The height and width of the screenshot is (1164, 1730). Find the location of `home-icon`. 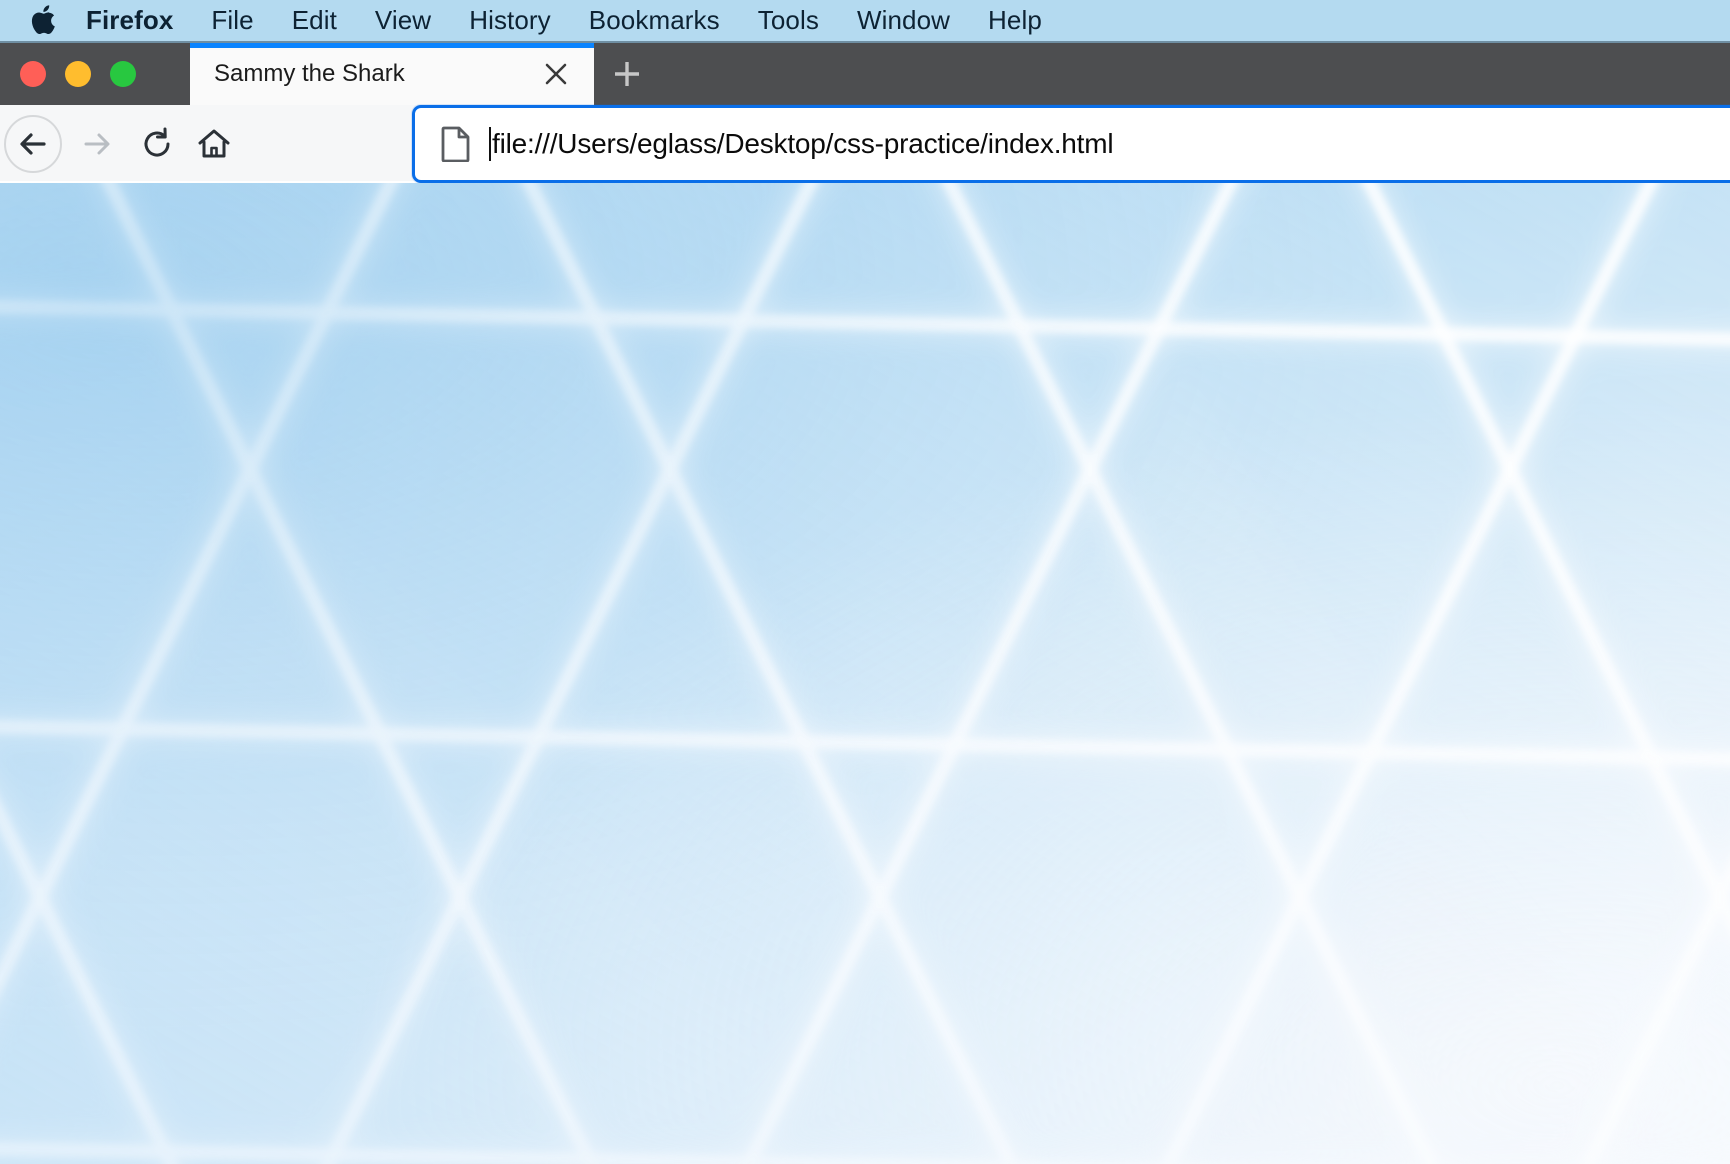

home-icon is located at coordinates (214, 144).